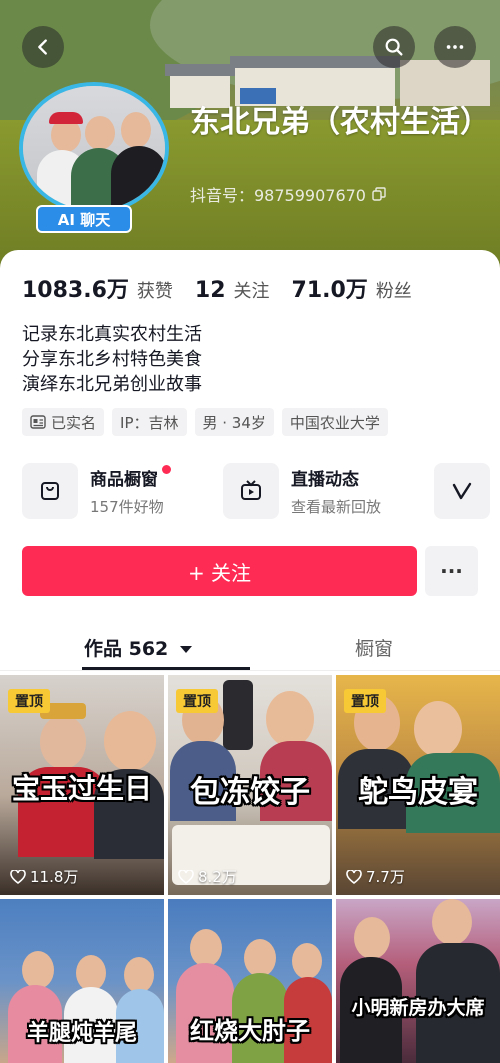  What do you see at coordinates (82, 981) in the screenshot?
I see `video-tile: 羊腿炖羊尾` at bounding box center [82, 981].